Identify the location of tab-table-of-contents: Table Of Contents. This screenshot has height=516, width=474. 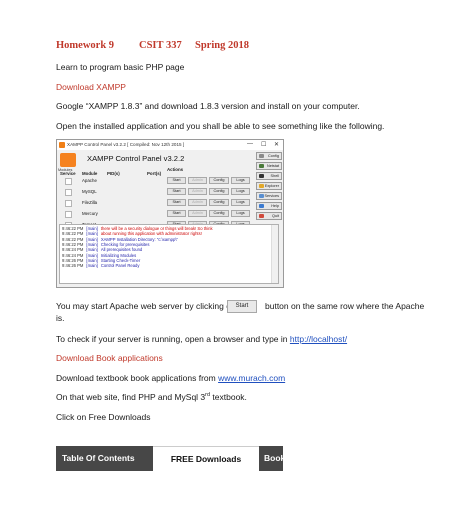
(104, 458).